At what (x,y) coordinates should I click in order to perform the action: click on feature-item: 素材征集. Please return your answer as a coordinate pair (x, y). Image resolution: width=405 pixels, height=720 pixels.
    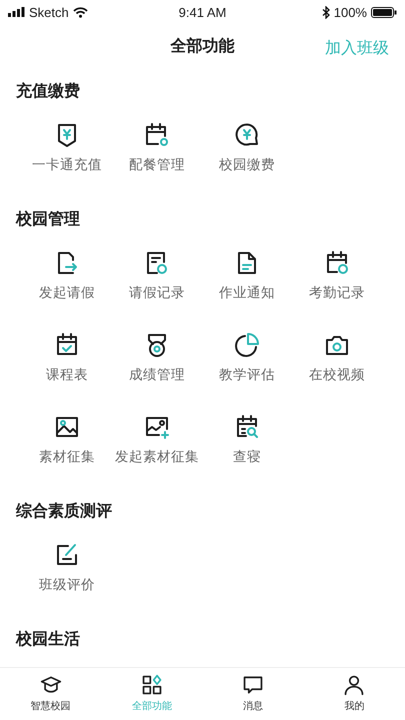
    Looking at the image, I should click on (67, 445).